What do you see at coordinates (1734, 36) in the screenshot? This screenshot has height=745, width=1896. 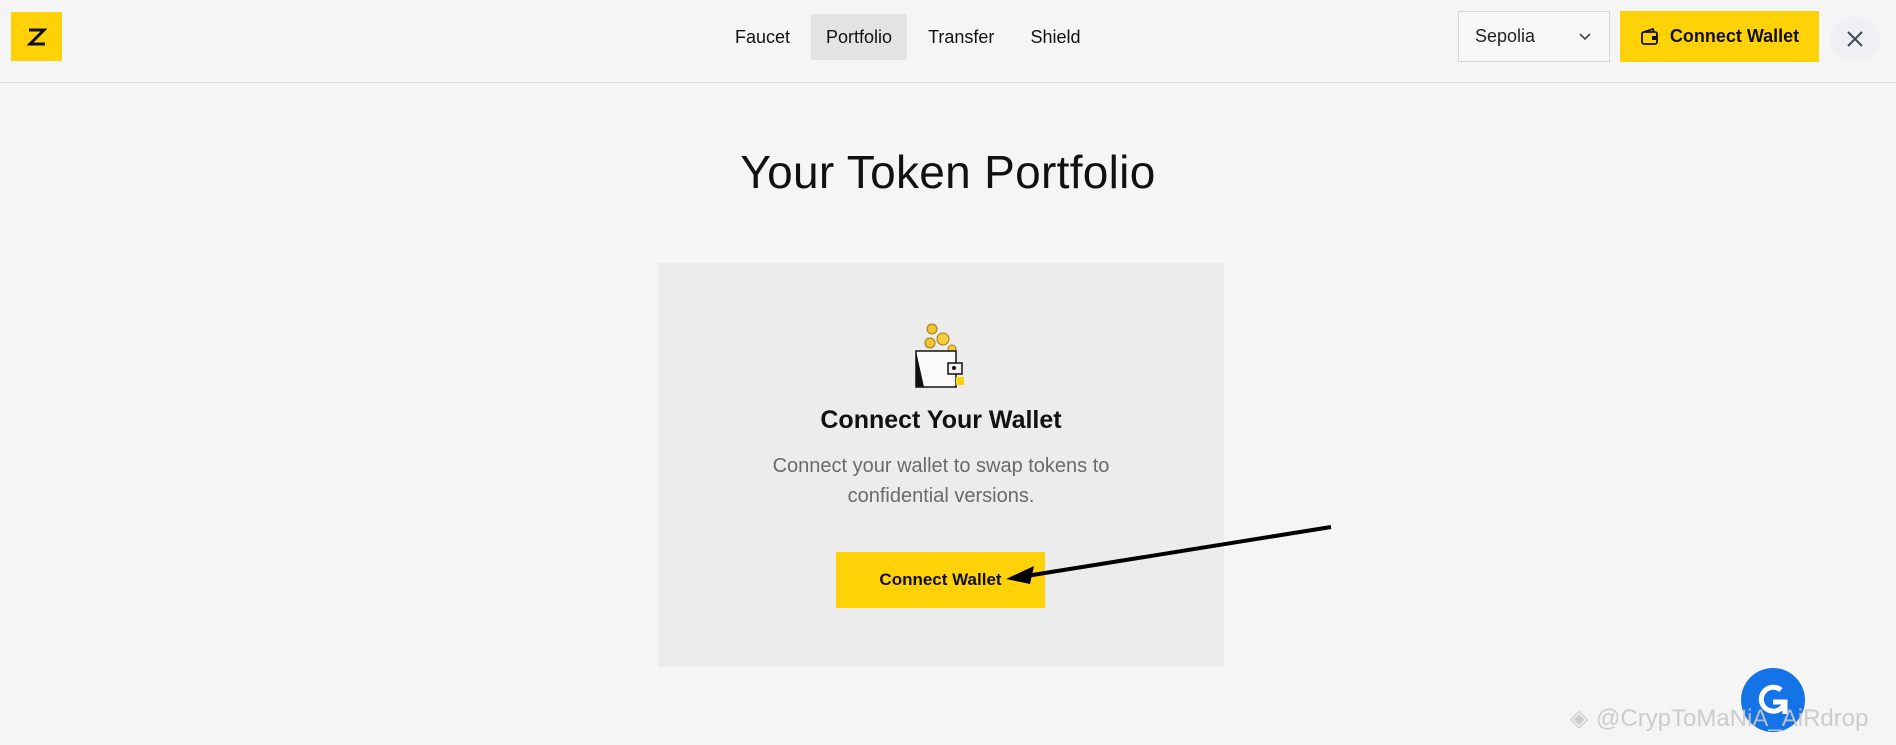 I see `connect-wallet-header-label: Connect Wallet` at bounding box center [1734, 36].